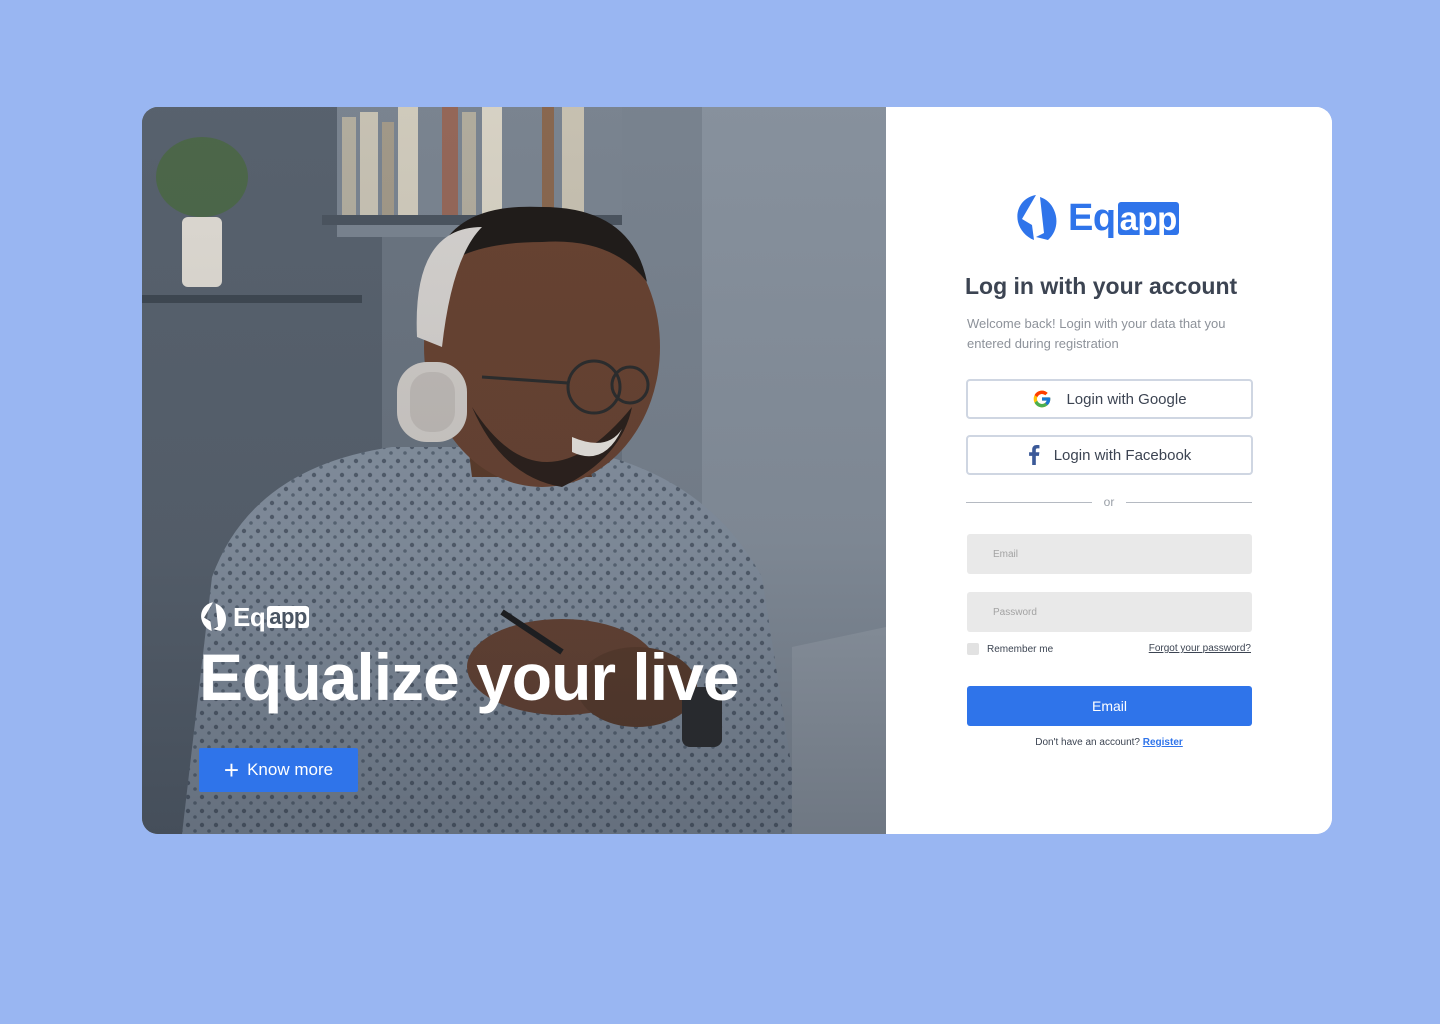  What do you see at coordinates (288, 616) in the screenshot?
I see `hero-logo-text-boxed: app` at bounding box center [288, 616].